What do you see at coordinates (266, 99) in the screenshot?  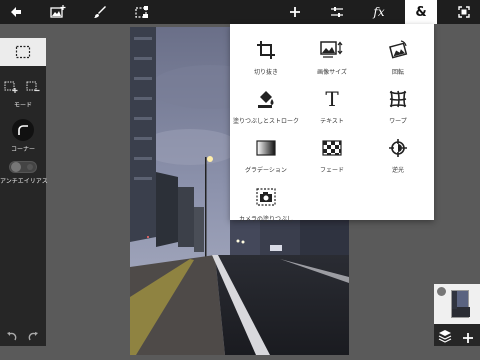 I see `fill-stroke-icon` at bounding box center [266, 99].